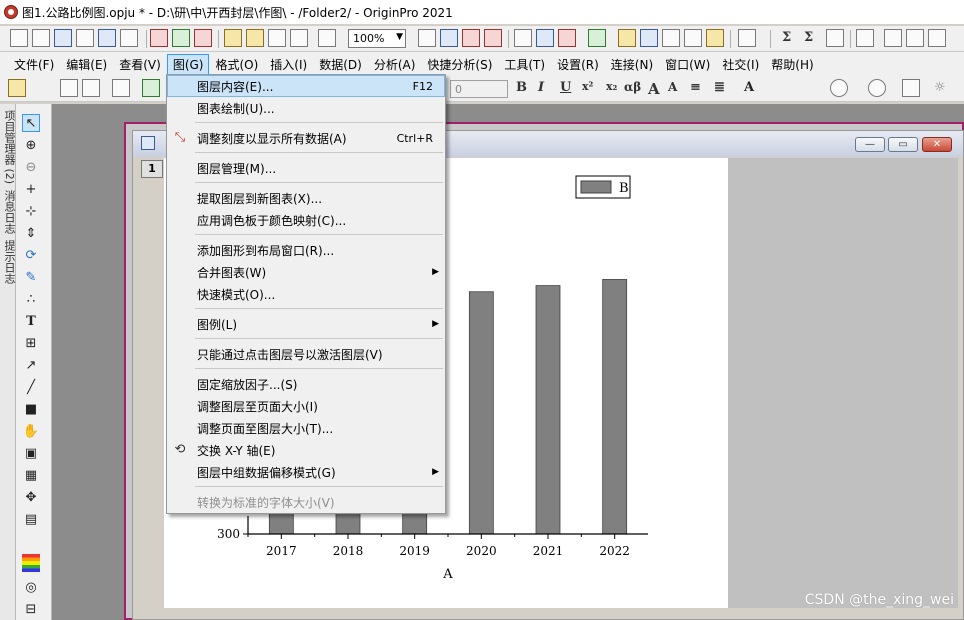  I want to click on export-graph-icon, so click(449, 38).